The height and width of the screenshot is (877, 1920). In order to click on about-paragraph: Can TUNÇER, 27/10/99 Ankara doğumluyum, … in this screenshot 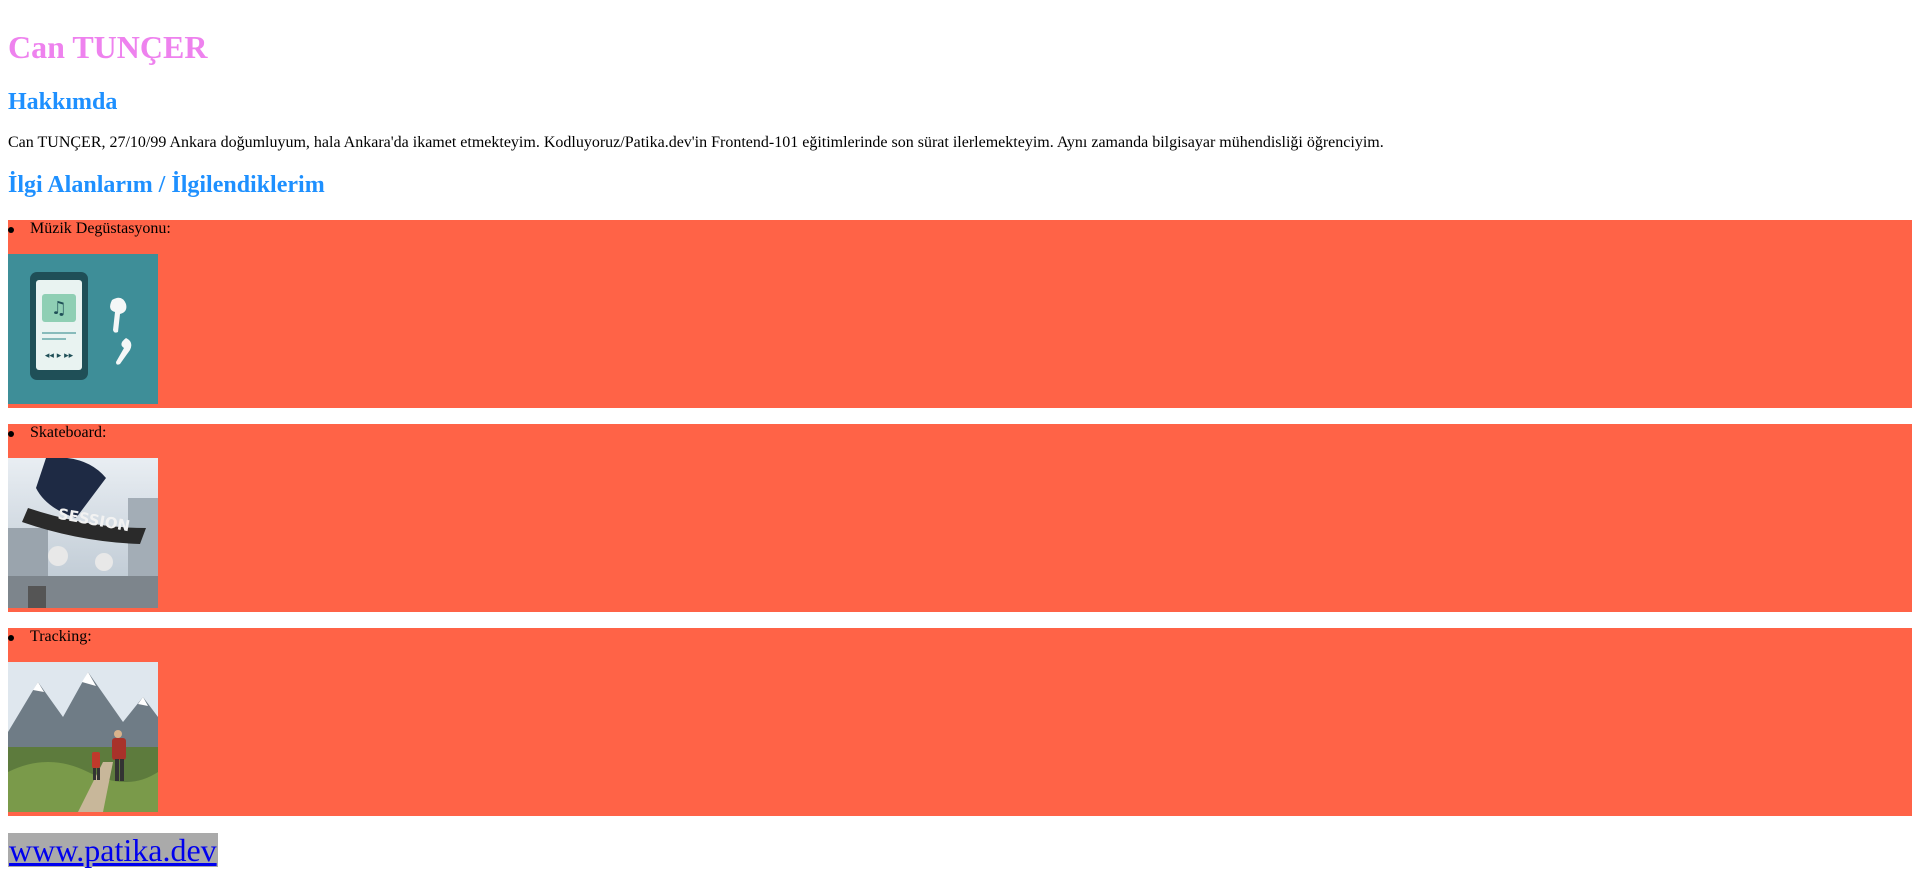, I will do `click(696, 142)`.